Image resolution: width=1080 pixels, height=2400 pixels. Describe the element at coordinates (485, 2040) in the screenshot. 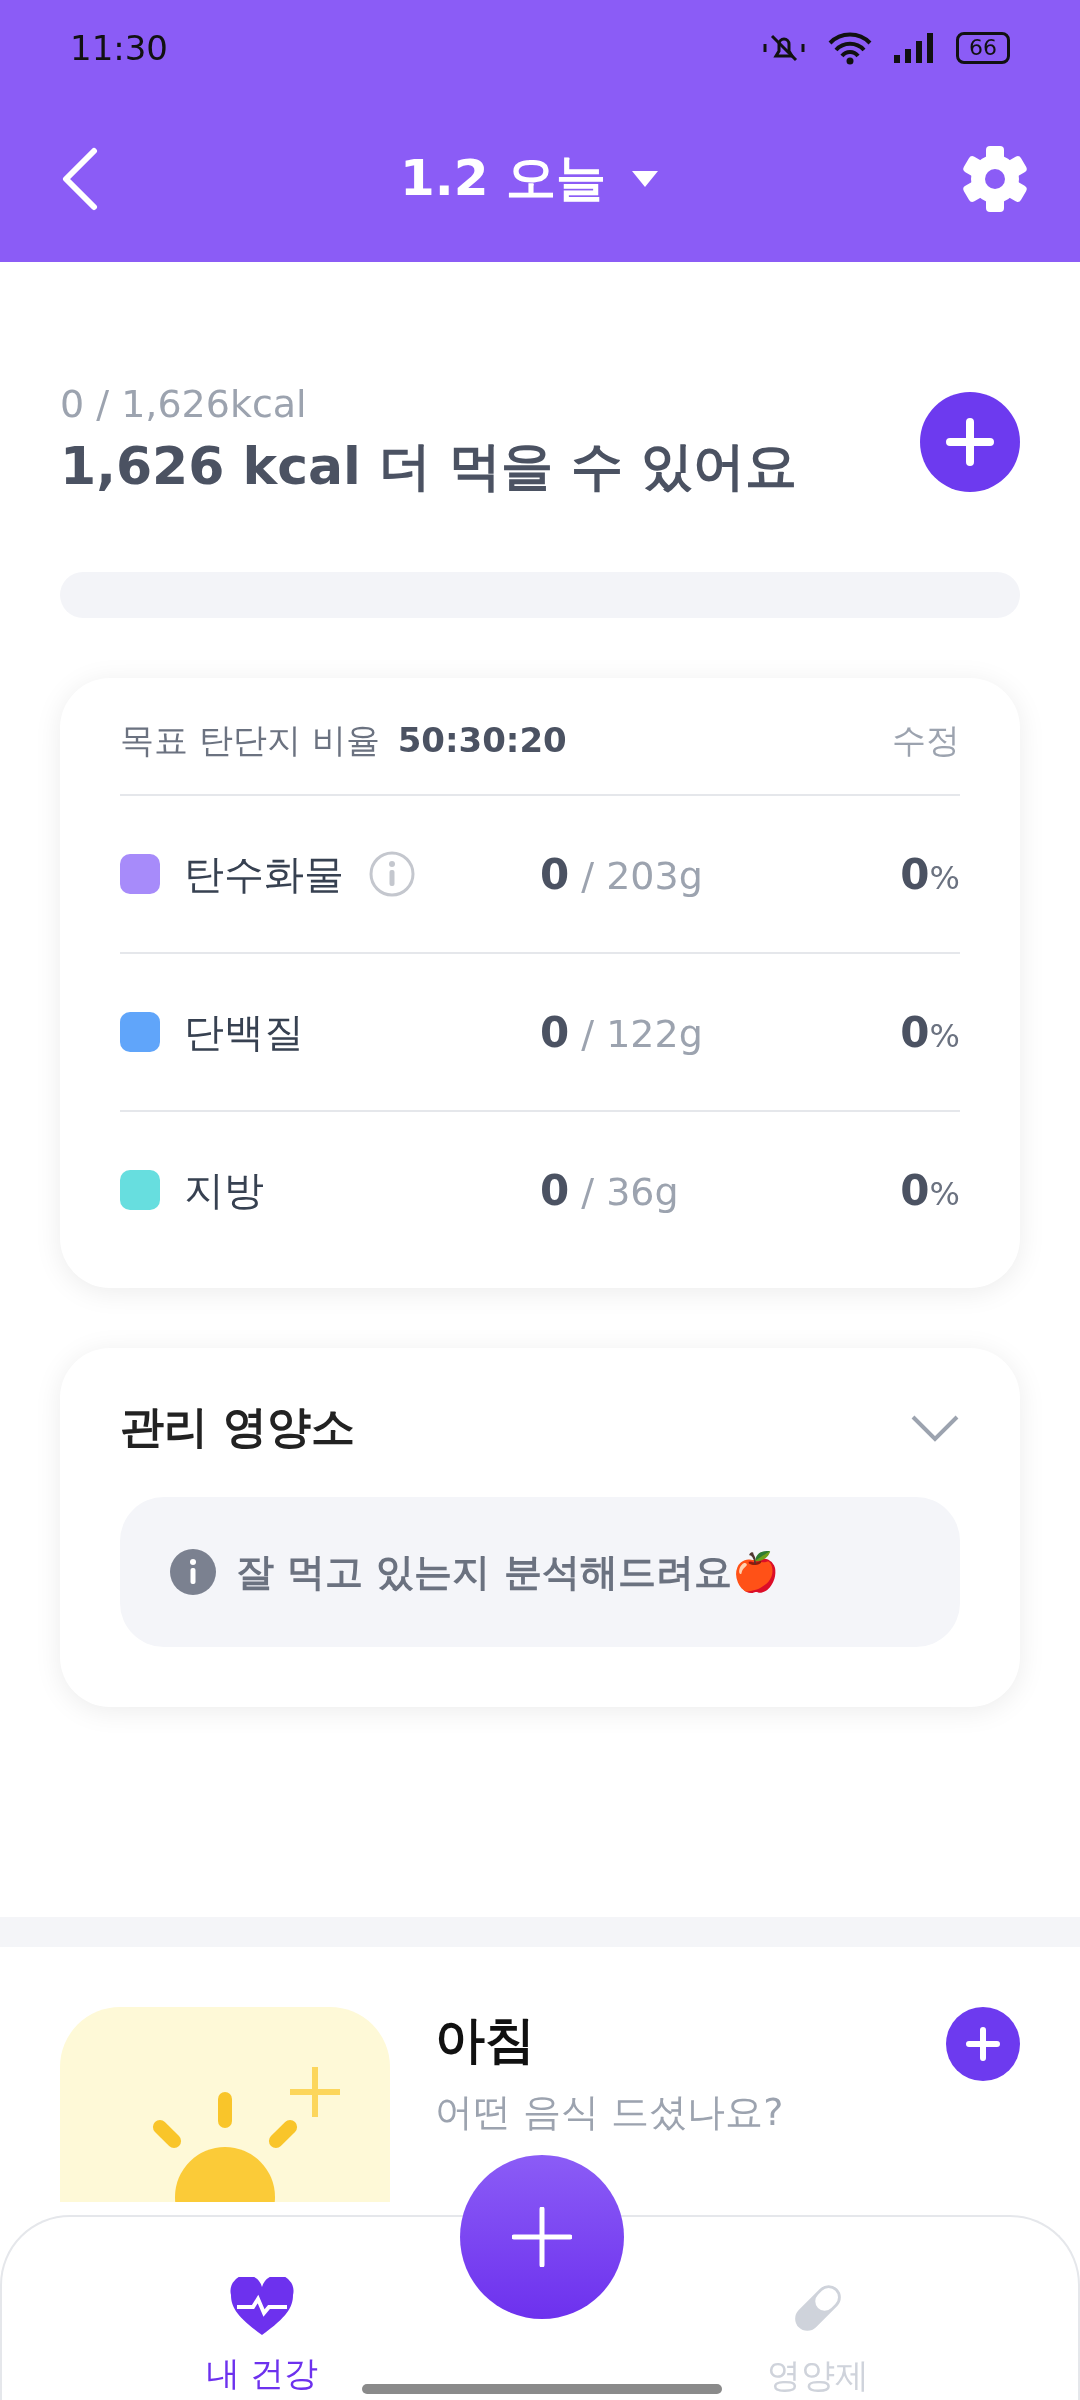

I see `meal-title: 아침` at that location.